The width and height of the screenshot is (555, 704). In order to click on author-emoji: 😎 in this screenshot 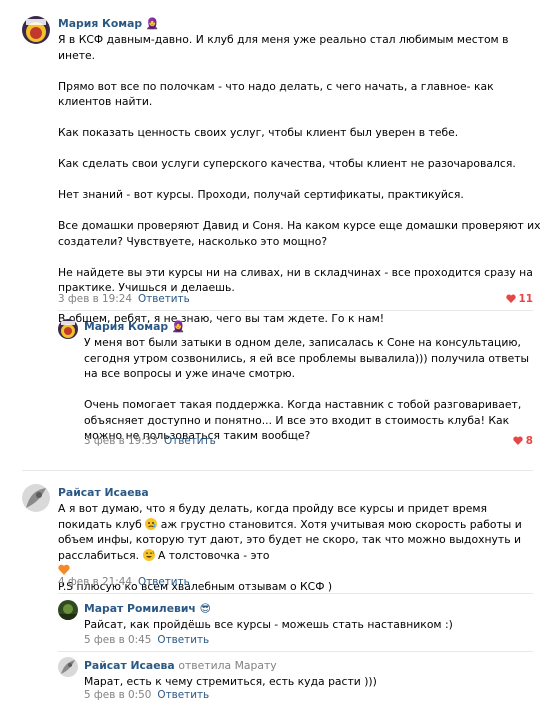, I will do `click(205, 608)`.